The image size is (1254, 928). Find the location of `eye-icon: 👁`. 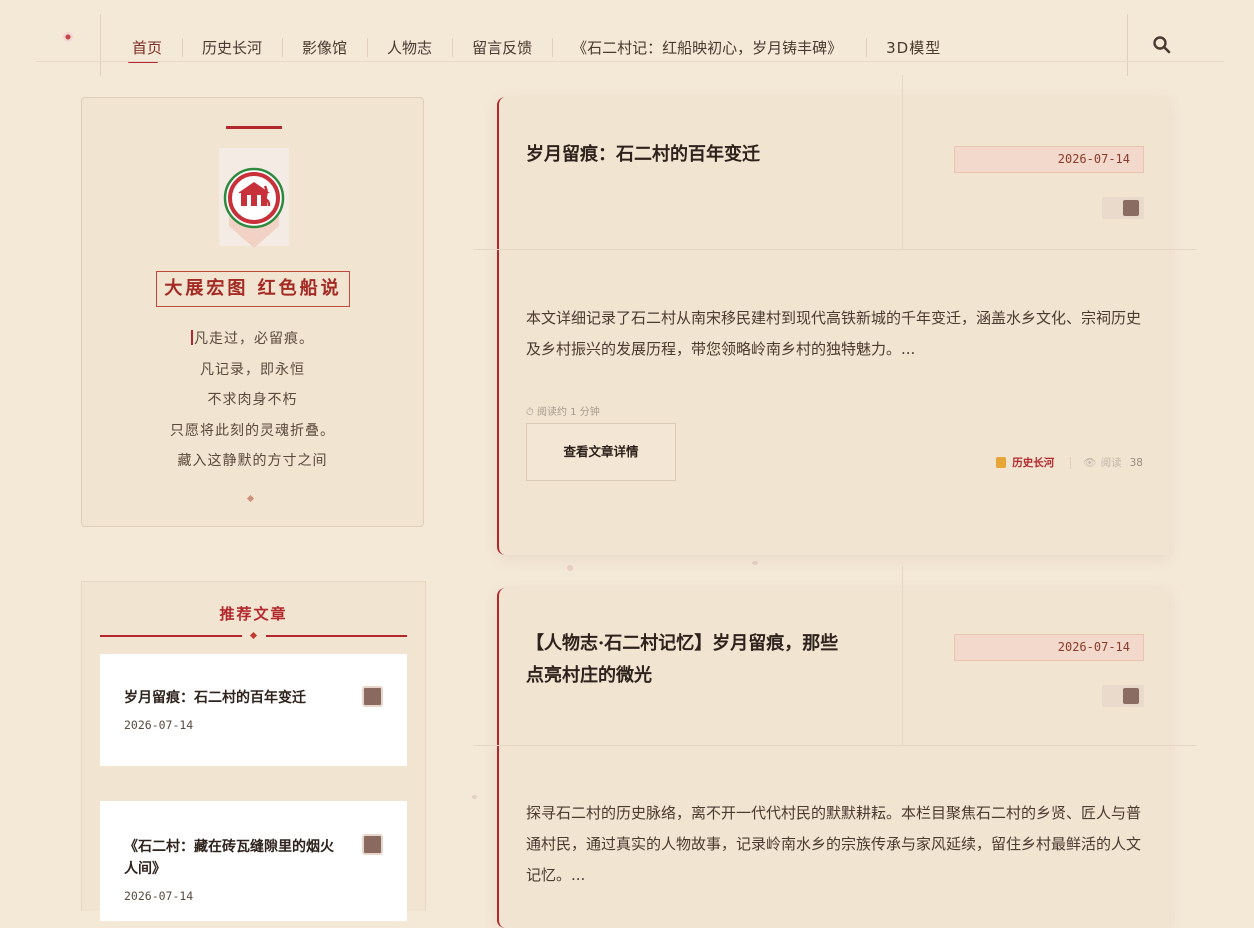

eye-icon: 👁 is located at coordinates (1090, 463).